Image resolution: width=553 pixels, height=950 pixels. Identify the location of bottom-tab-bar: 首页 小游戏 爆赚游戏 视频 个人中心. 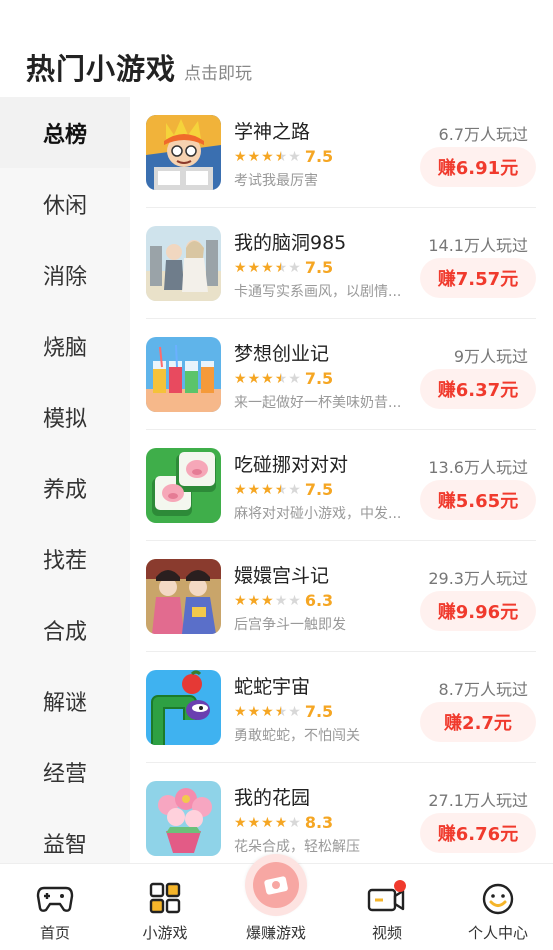
(276, 902).